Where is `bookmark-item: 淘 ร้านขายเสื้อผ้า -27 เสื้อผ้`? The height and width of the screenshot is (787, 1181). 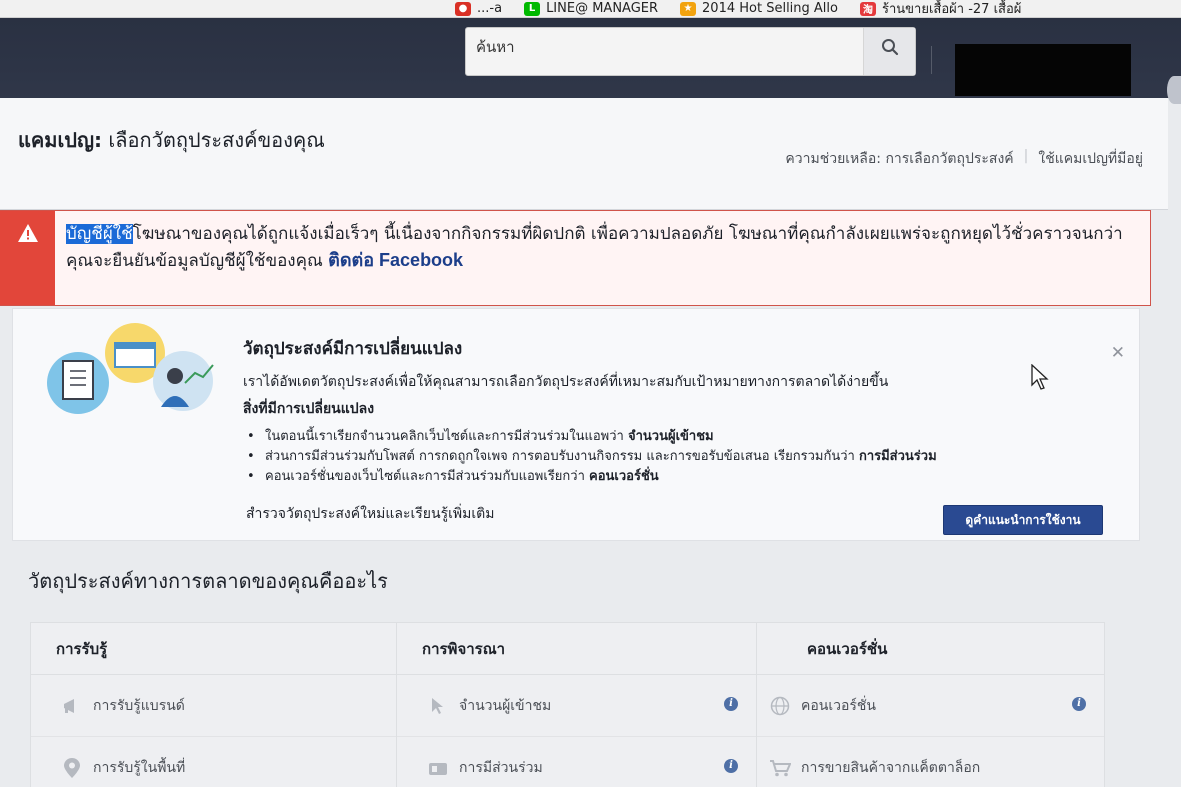
bookmark-item: 淘 ร้านขายเสื้อผ้า -27 เสื้อผ้ is located at coordinates (941, 8).